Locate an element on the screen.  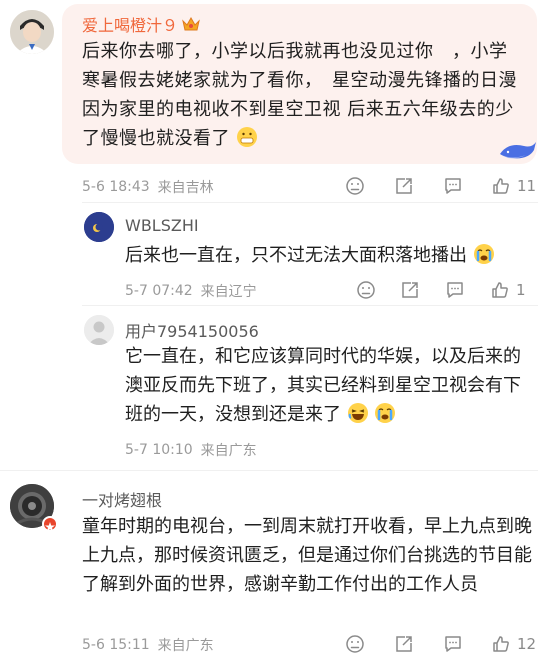
crown-icon is located at coordinates (191, 24).